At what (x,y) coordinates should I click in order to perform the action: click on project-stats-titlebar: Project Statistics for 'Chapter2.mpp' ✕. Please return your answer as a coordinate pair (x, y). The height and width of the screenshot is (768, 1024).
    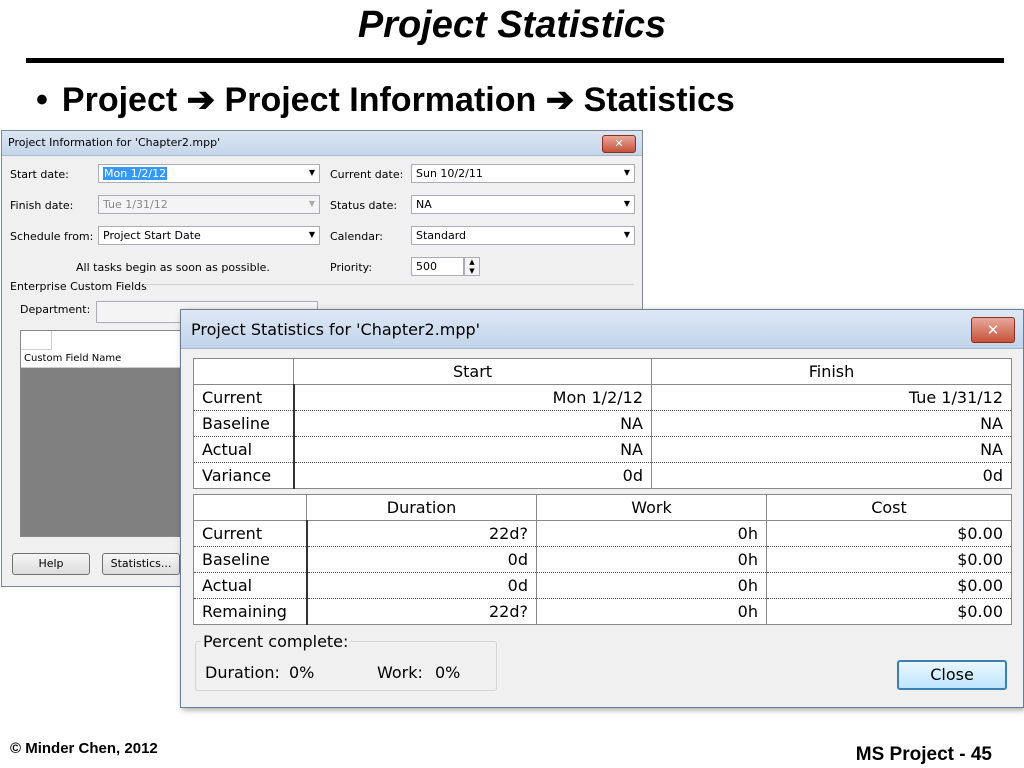
    Looking at the image, I should click on (602, 329).